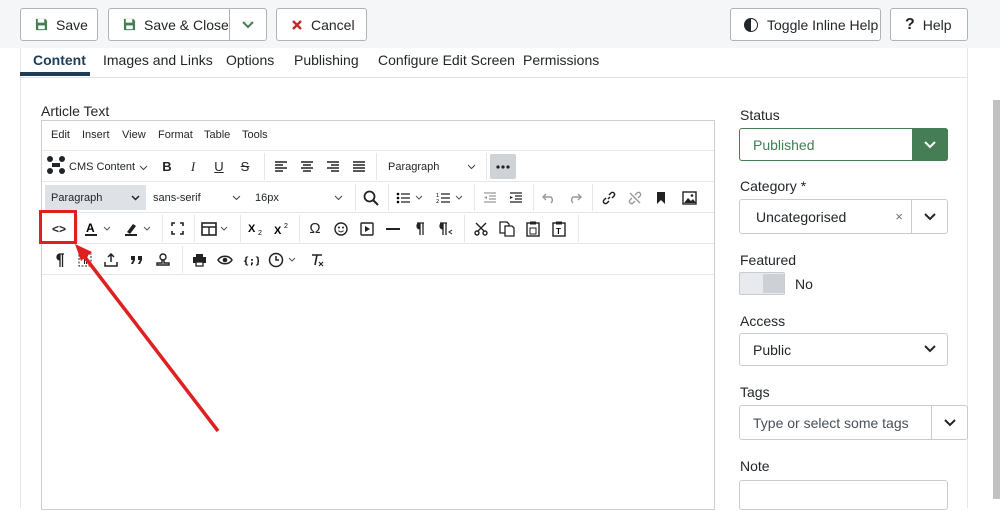 The width and height of the screenshot is (1000, 511). What do you see at coordinates (843, 144) in the screenshot?
I see `status-select: Published` at bounding box center [843, 144].